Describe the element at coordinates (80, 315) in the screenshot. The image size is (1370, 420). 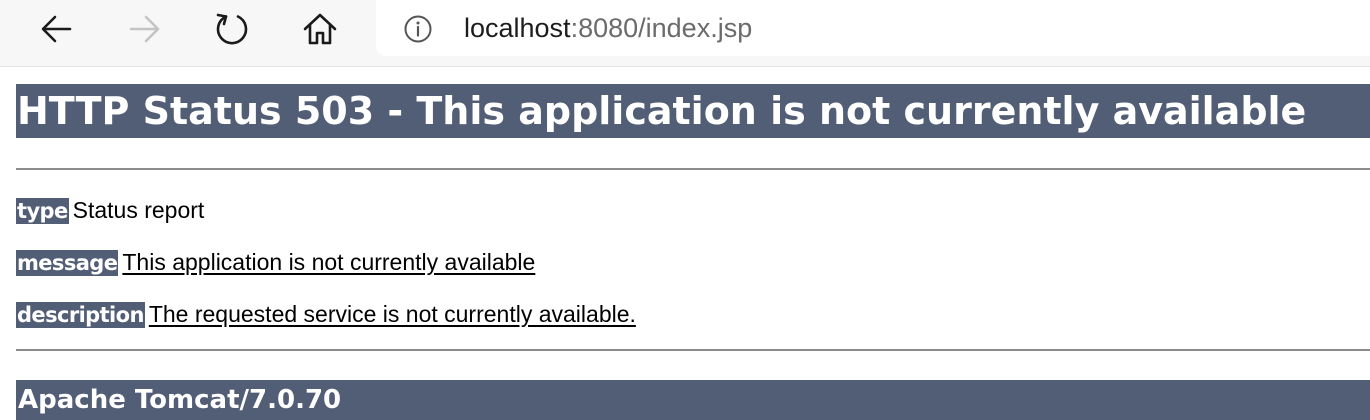
I see `description-label: description` at that location.